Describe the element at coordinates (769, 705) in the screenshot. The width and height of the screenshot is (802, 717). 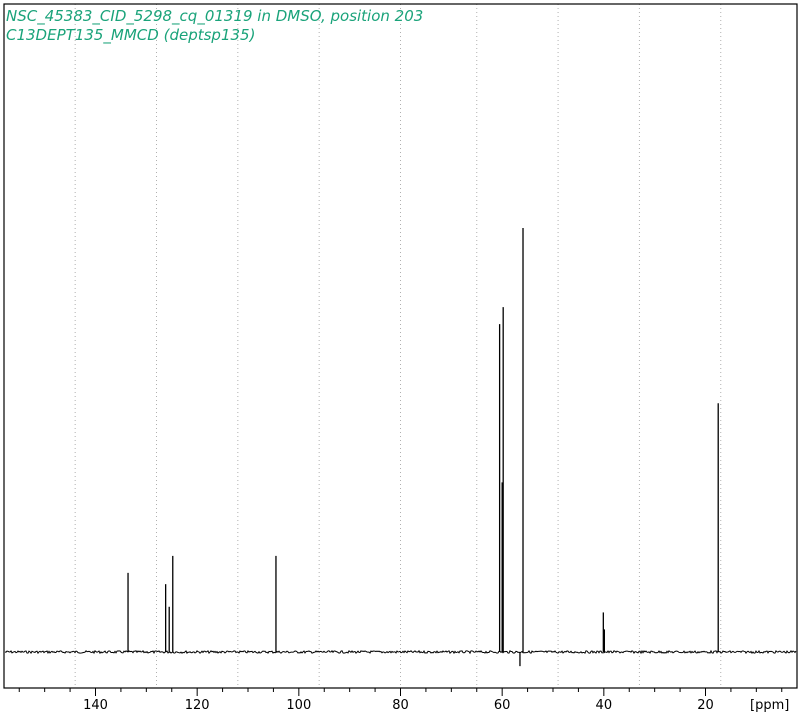
I see `x-axis-unit-label: [ppm]` at that location.